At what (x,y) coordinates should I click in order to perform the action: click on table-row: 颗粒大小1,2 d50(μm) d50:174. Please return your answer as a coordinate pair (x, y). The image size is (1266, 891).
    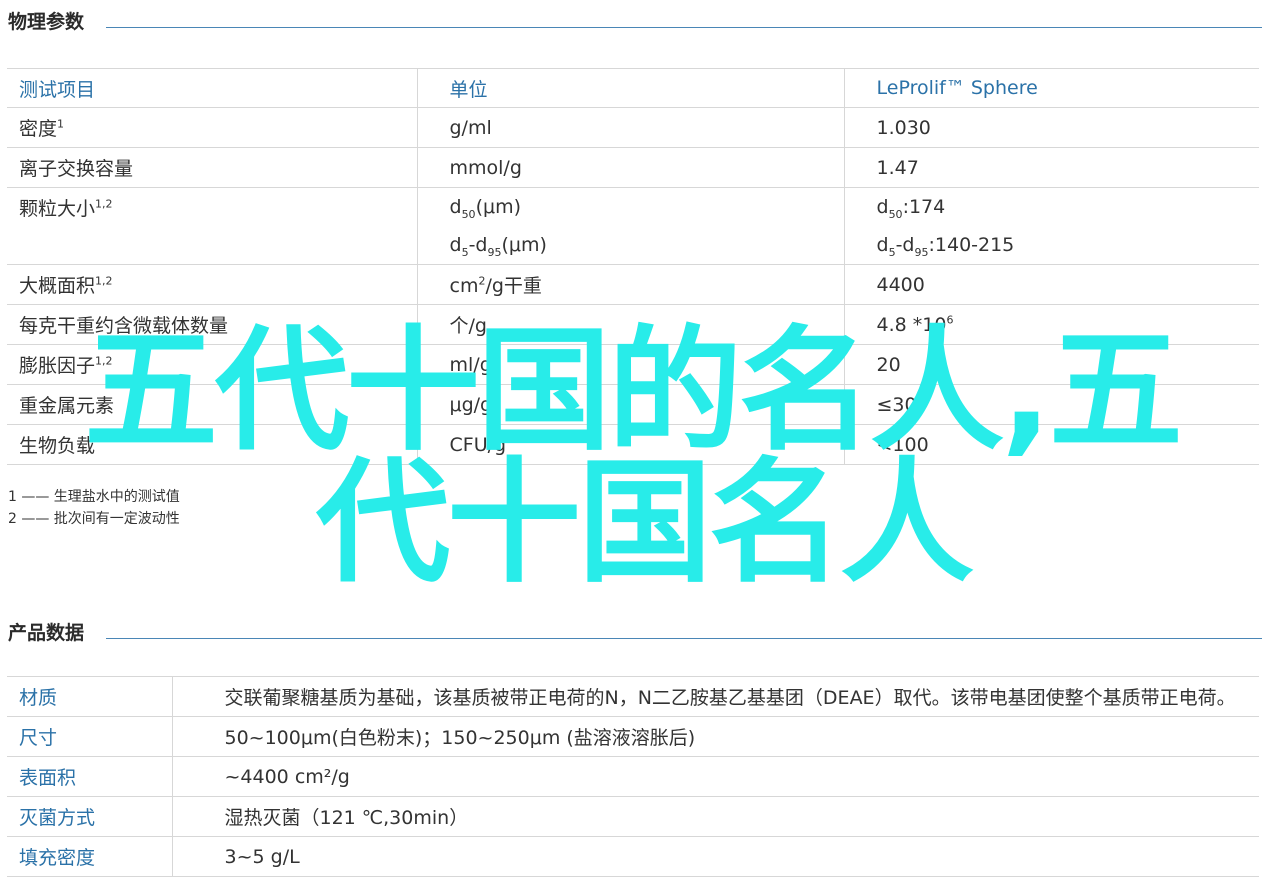
    Looking at the image, I should click on (633, 226).